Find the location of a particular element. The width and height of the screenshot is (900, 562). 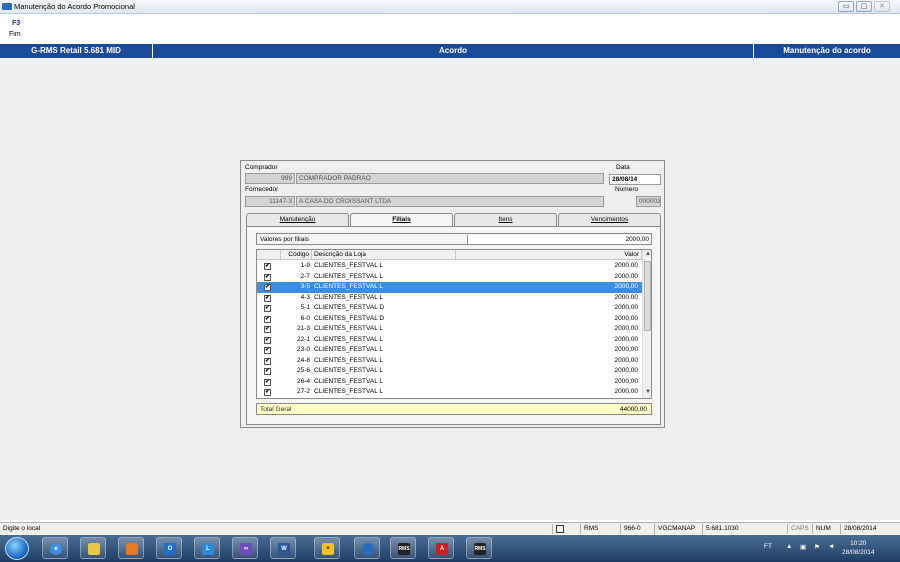

col-valor: Valor is located at coordinates (549, 255).